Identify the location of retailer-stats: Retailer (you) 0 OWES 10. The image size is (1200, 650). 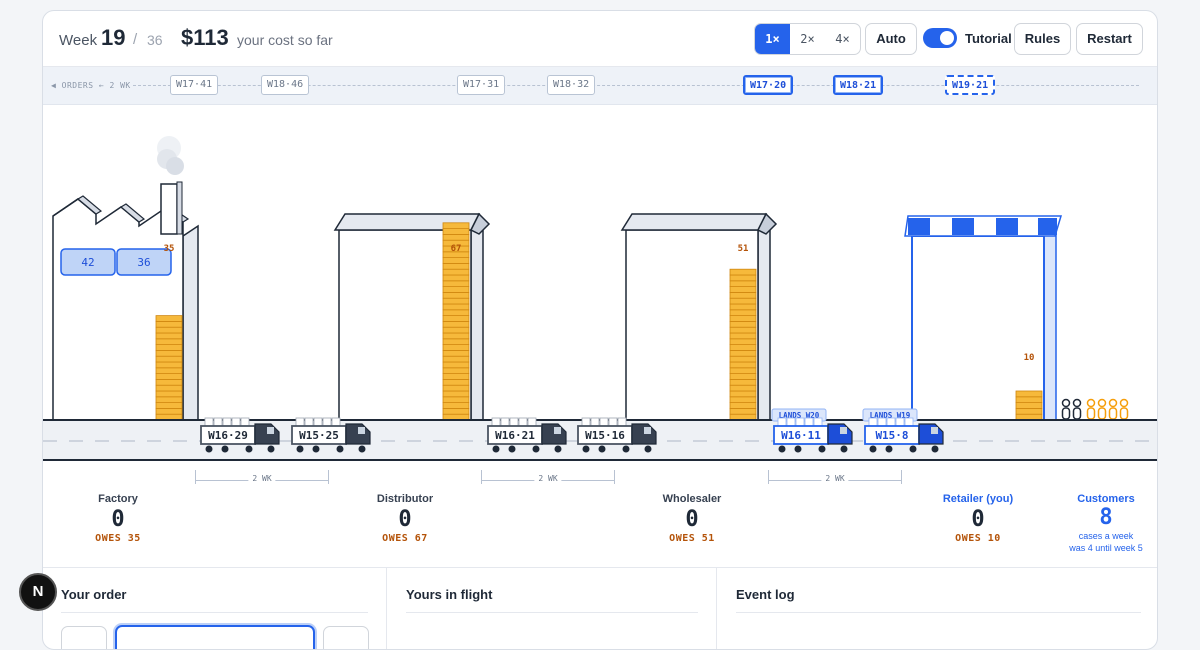
(978, 518).